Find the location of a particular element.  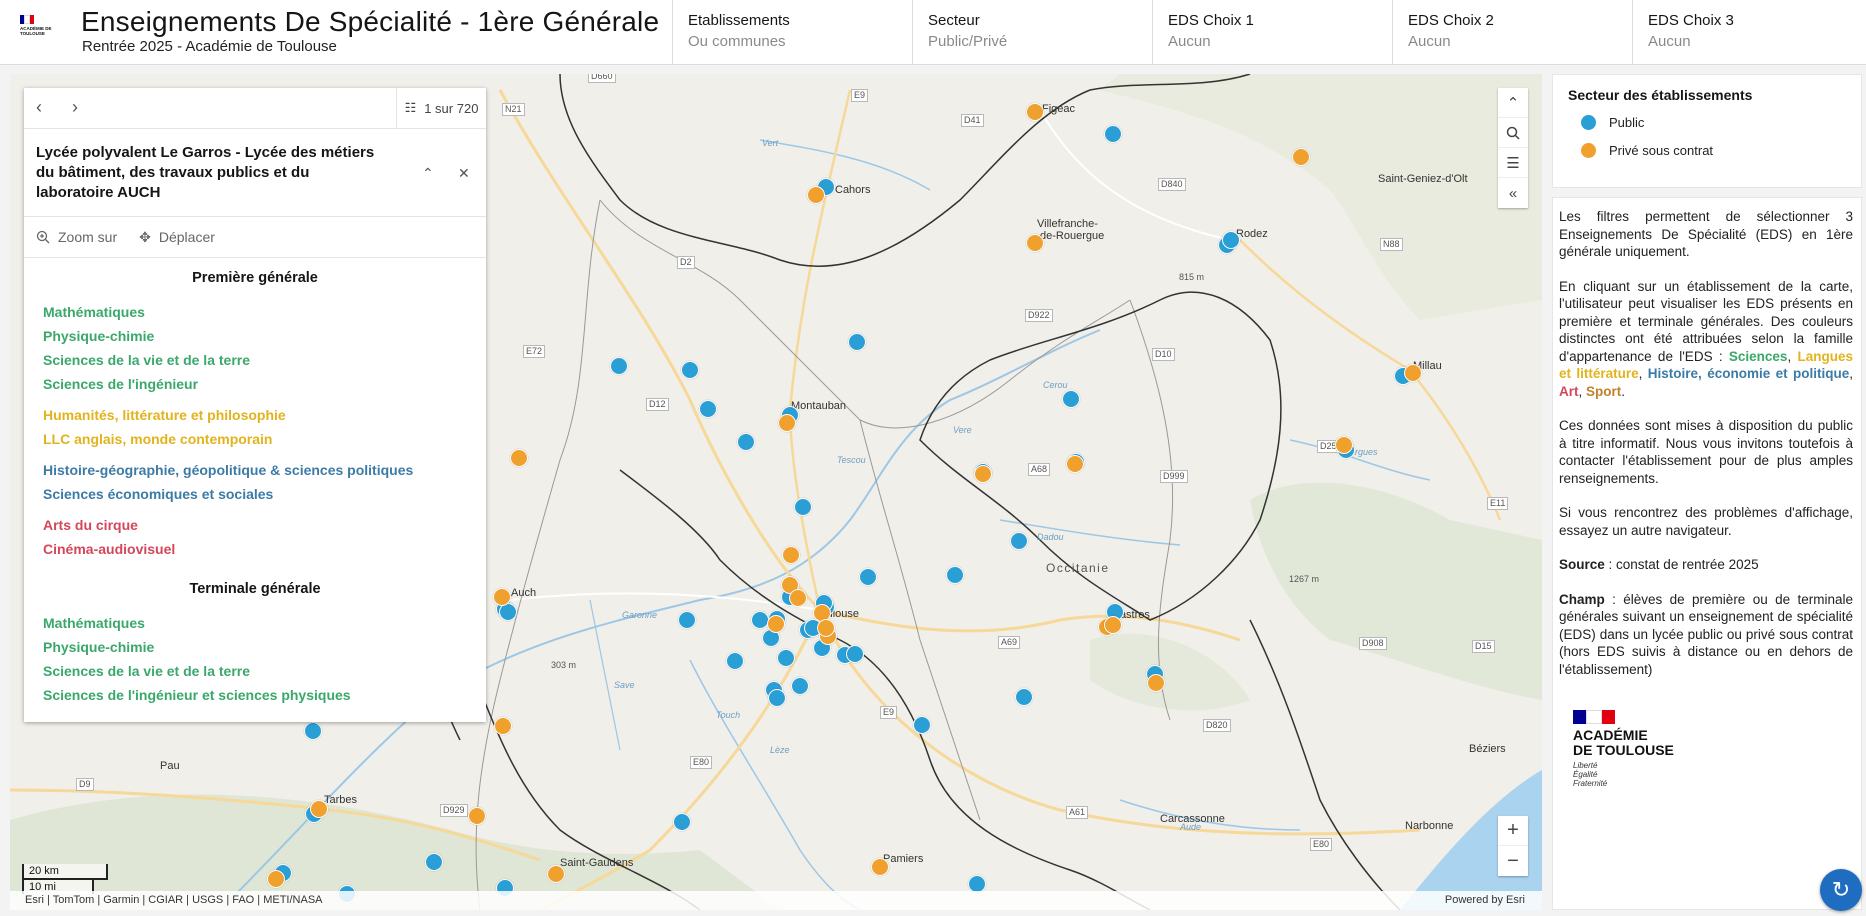

road-label: D820 is located at coordinates (1217, 725).